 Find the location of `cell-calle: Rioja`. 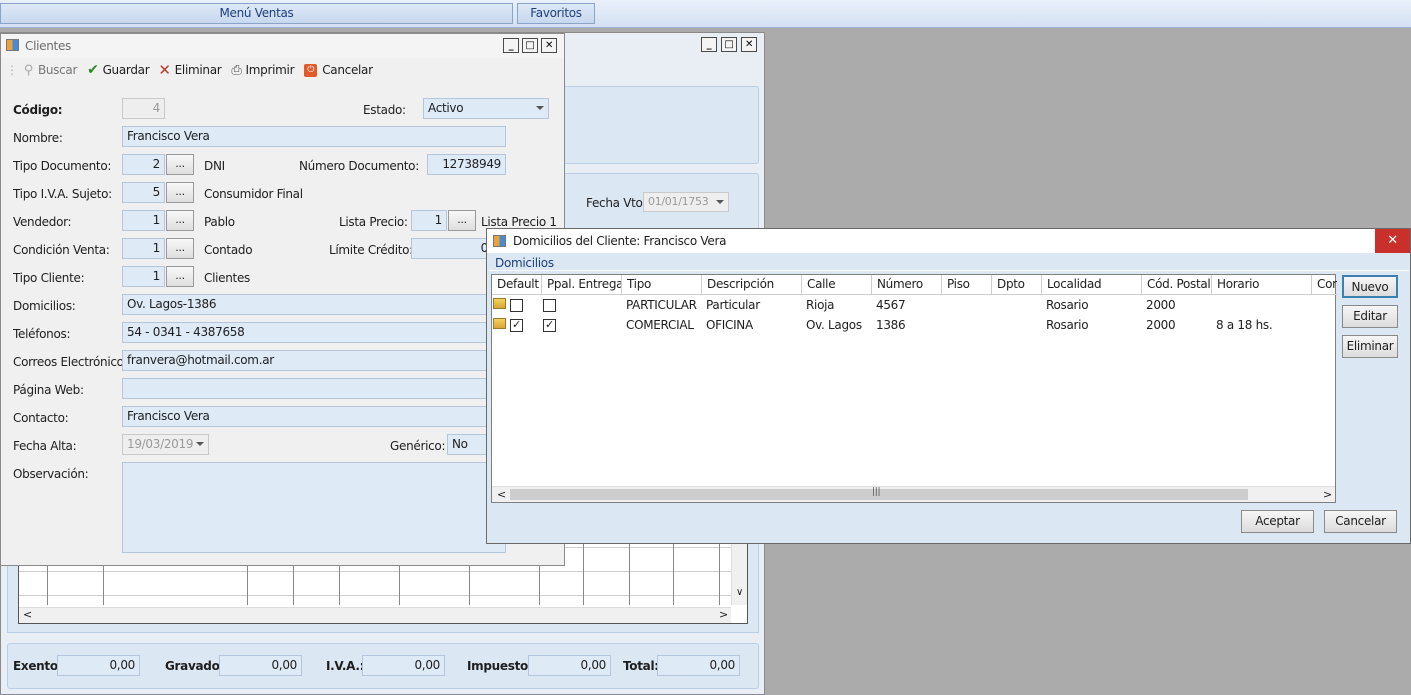

cell-calle: Rioja is located at coordinates (820, 305).